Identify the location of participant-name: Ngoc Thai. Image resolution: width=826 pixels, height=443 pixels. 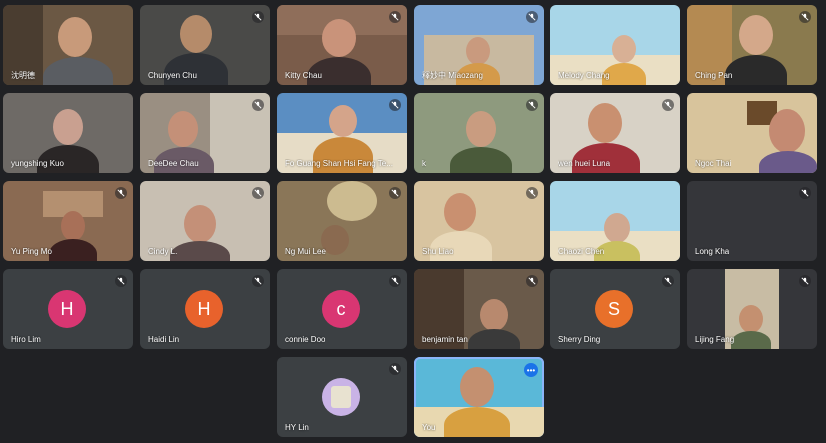
(713, 163).